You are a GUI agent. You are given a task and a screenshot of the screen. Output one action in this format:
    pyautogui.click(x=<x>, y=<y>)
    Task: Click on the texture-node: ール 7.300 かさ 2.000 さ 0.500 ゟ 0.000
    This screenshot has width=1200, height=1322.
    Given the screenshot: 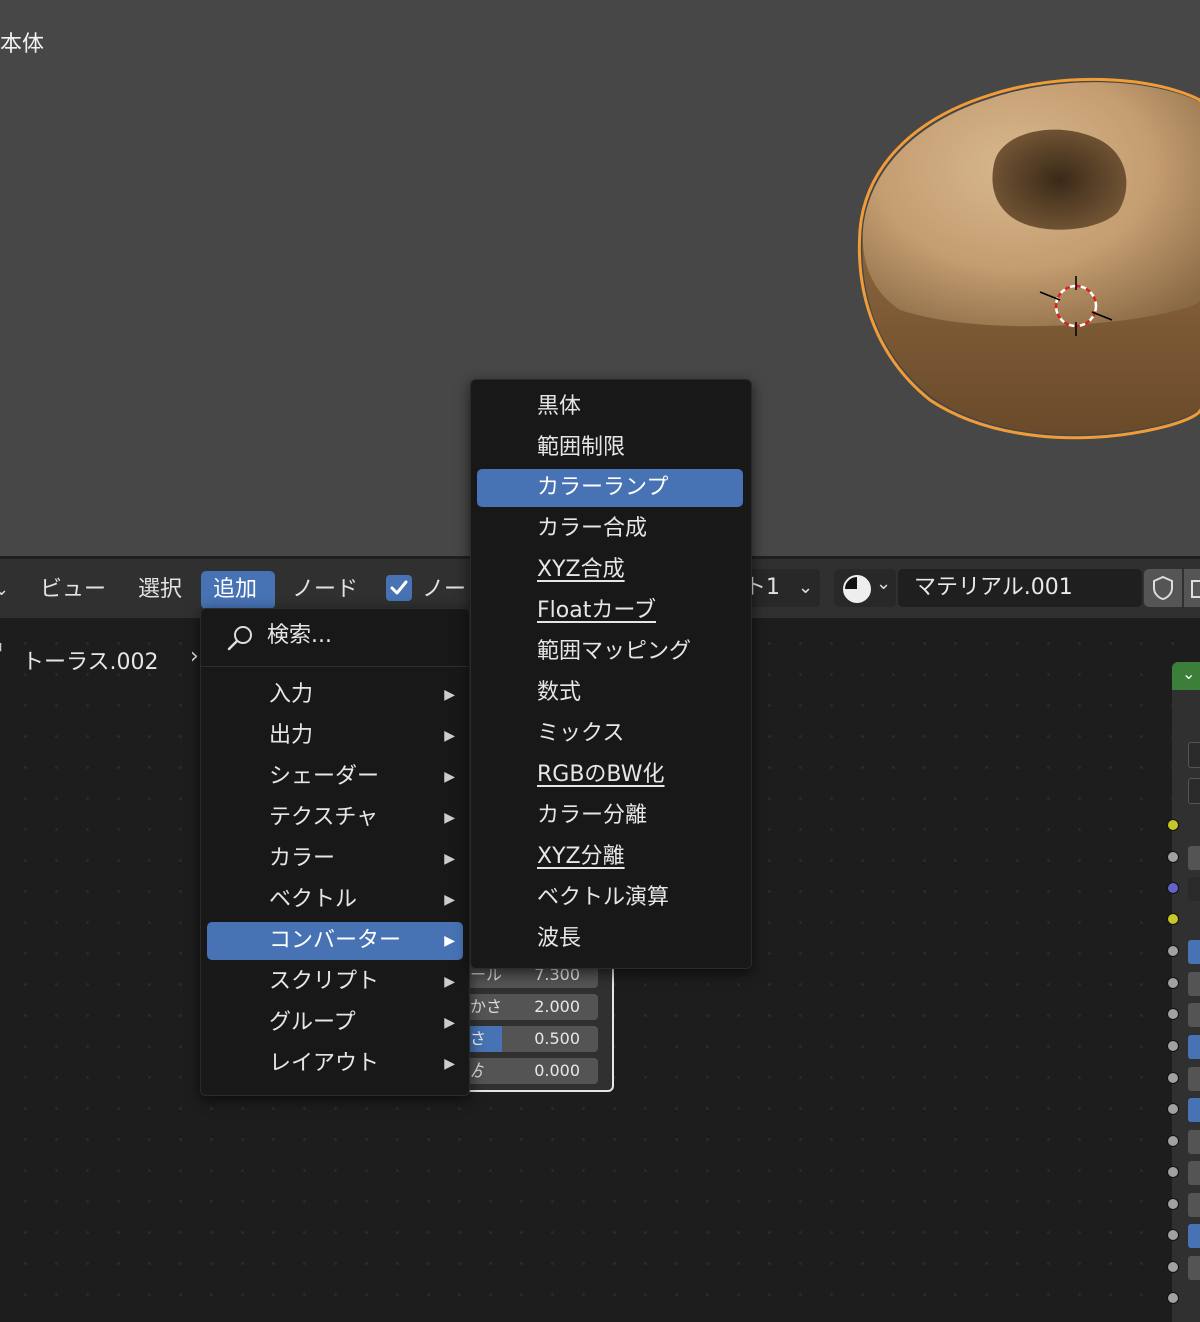 What is the action you would take?
    pyautogui.click(x=538, y=1024)
    